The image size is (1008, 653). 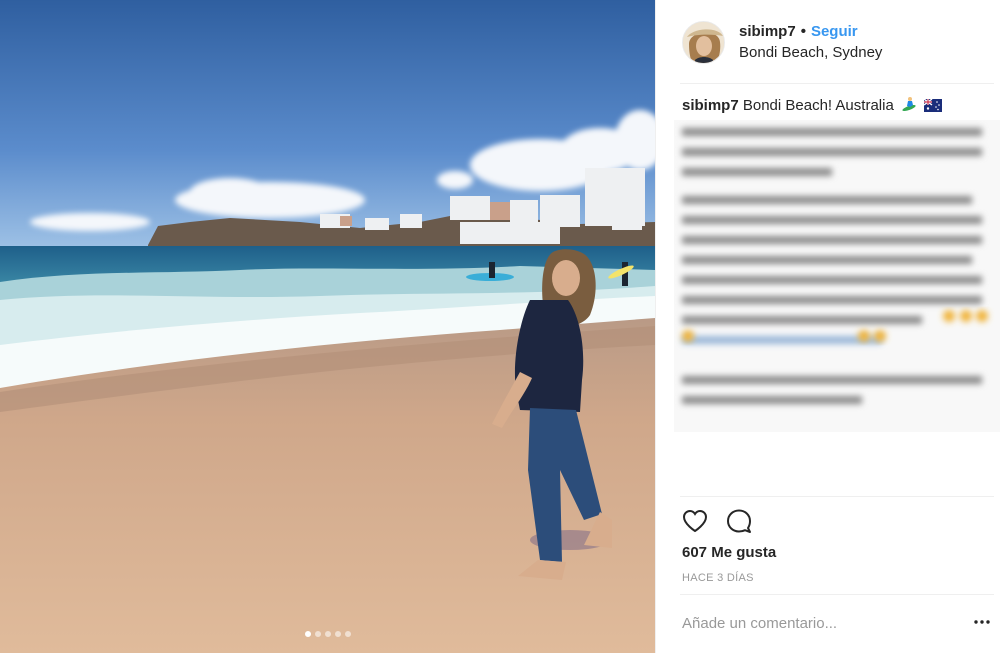 What do you see at coordinates (837, 83) in the screenshot?
I see `header-divider` at bounding box center [837, 83].